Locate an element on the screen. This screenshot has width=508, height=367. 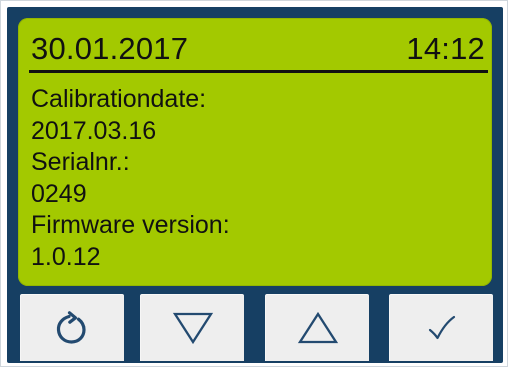
checkmark-icon is located at coordinates (441, 327).